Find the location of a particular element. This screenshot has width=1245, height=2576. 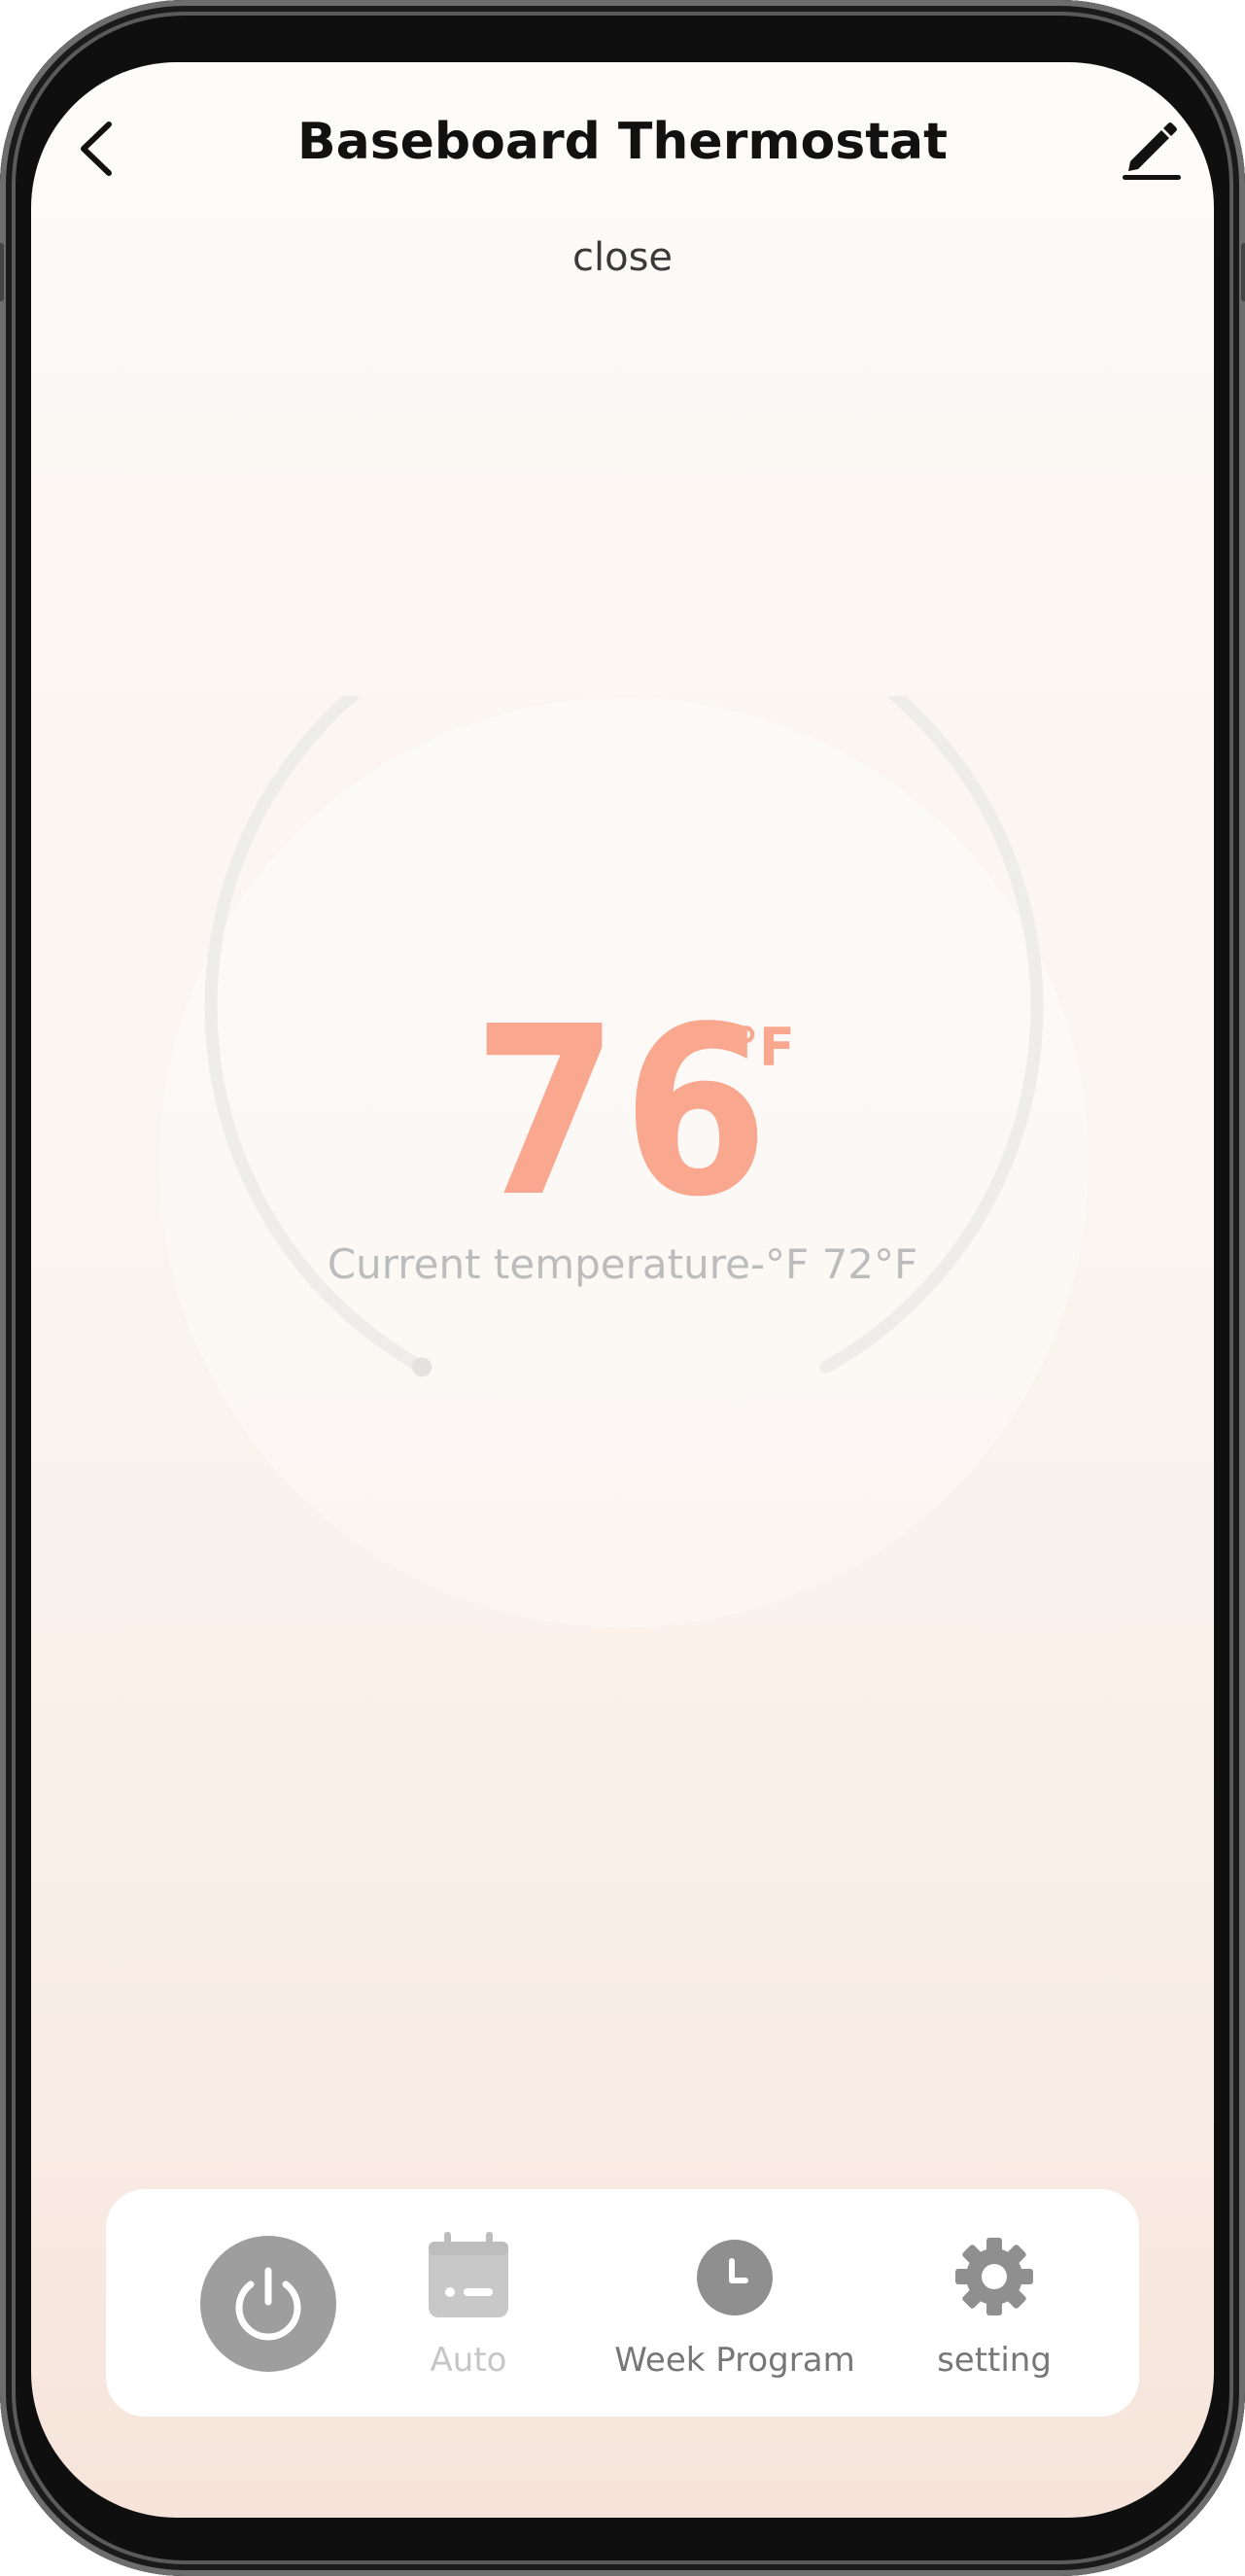

tab-auto: Auto is located at coordinates (468, 2303).